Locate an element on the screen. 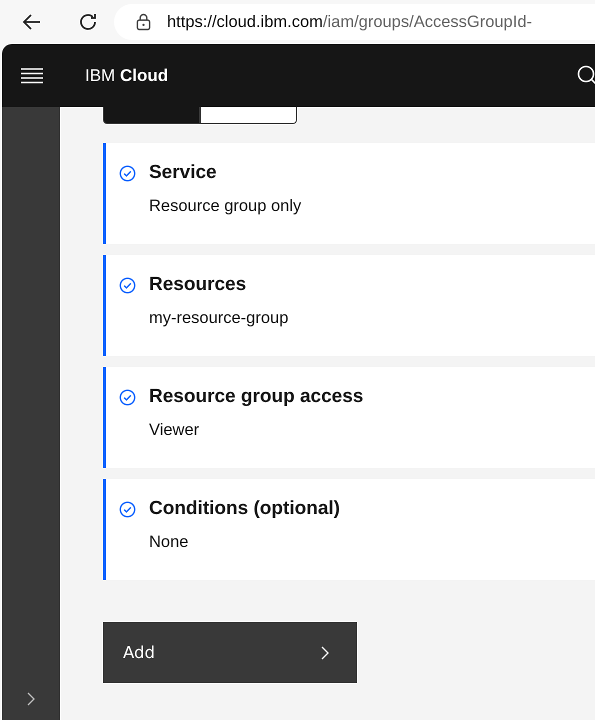  section-title: Resources is located at coordinates (197, 285).